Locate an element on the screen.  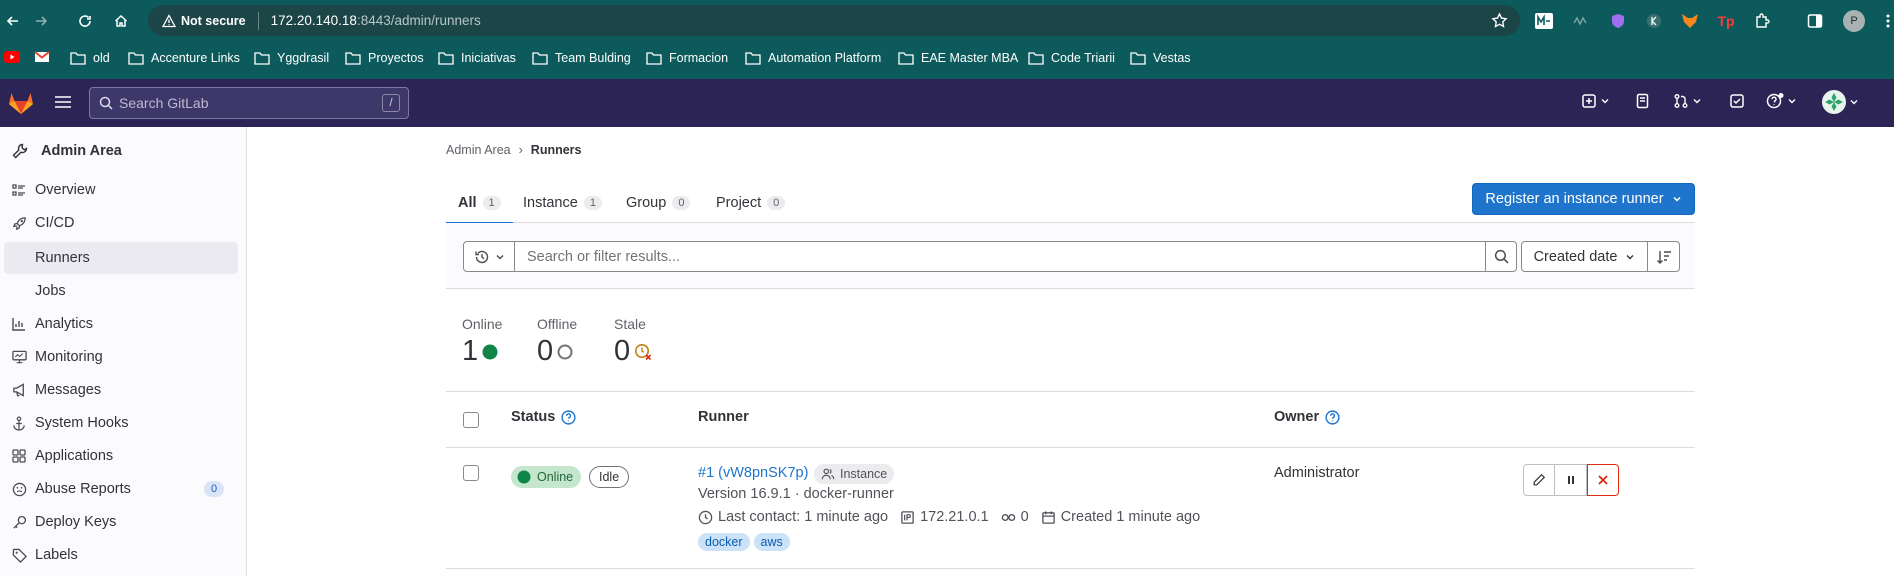
stat-online: Online 1 is located at coordinates (482, 342).